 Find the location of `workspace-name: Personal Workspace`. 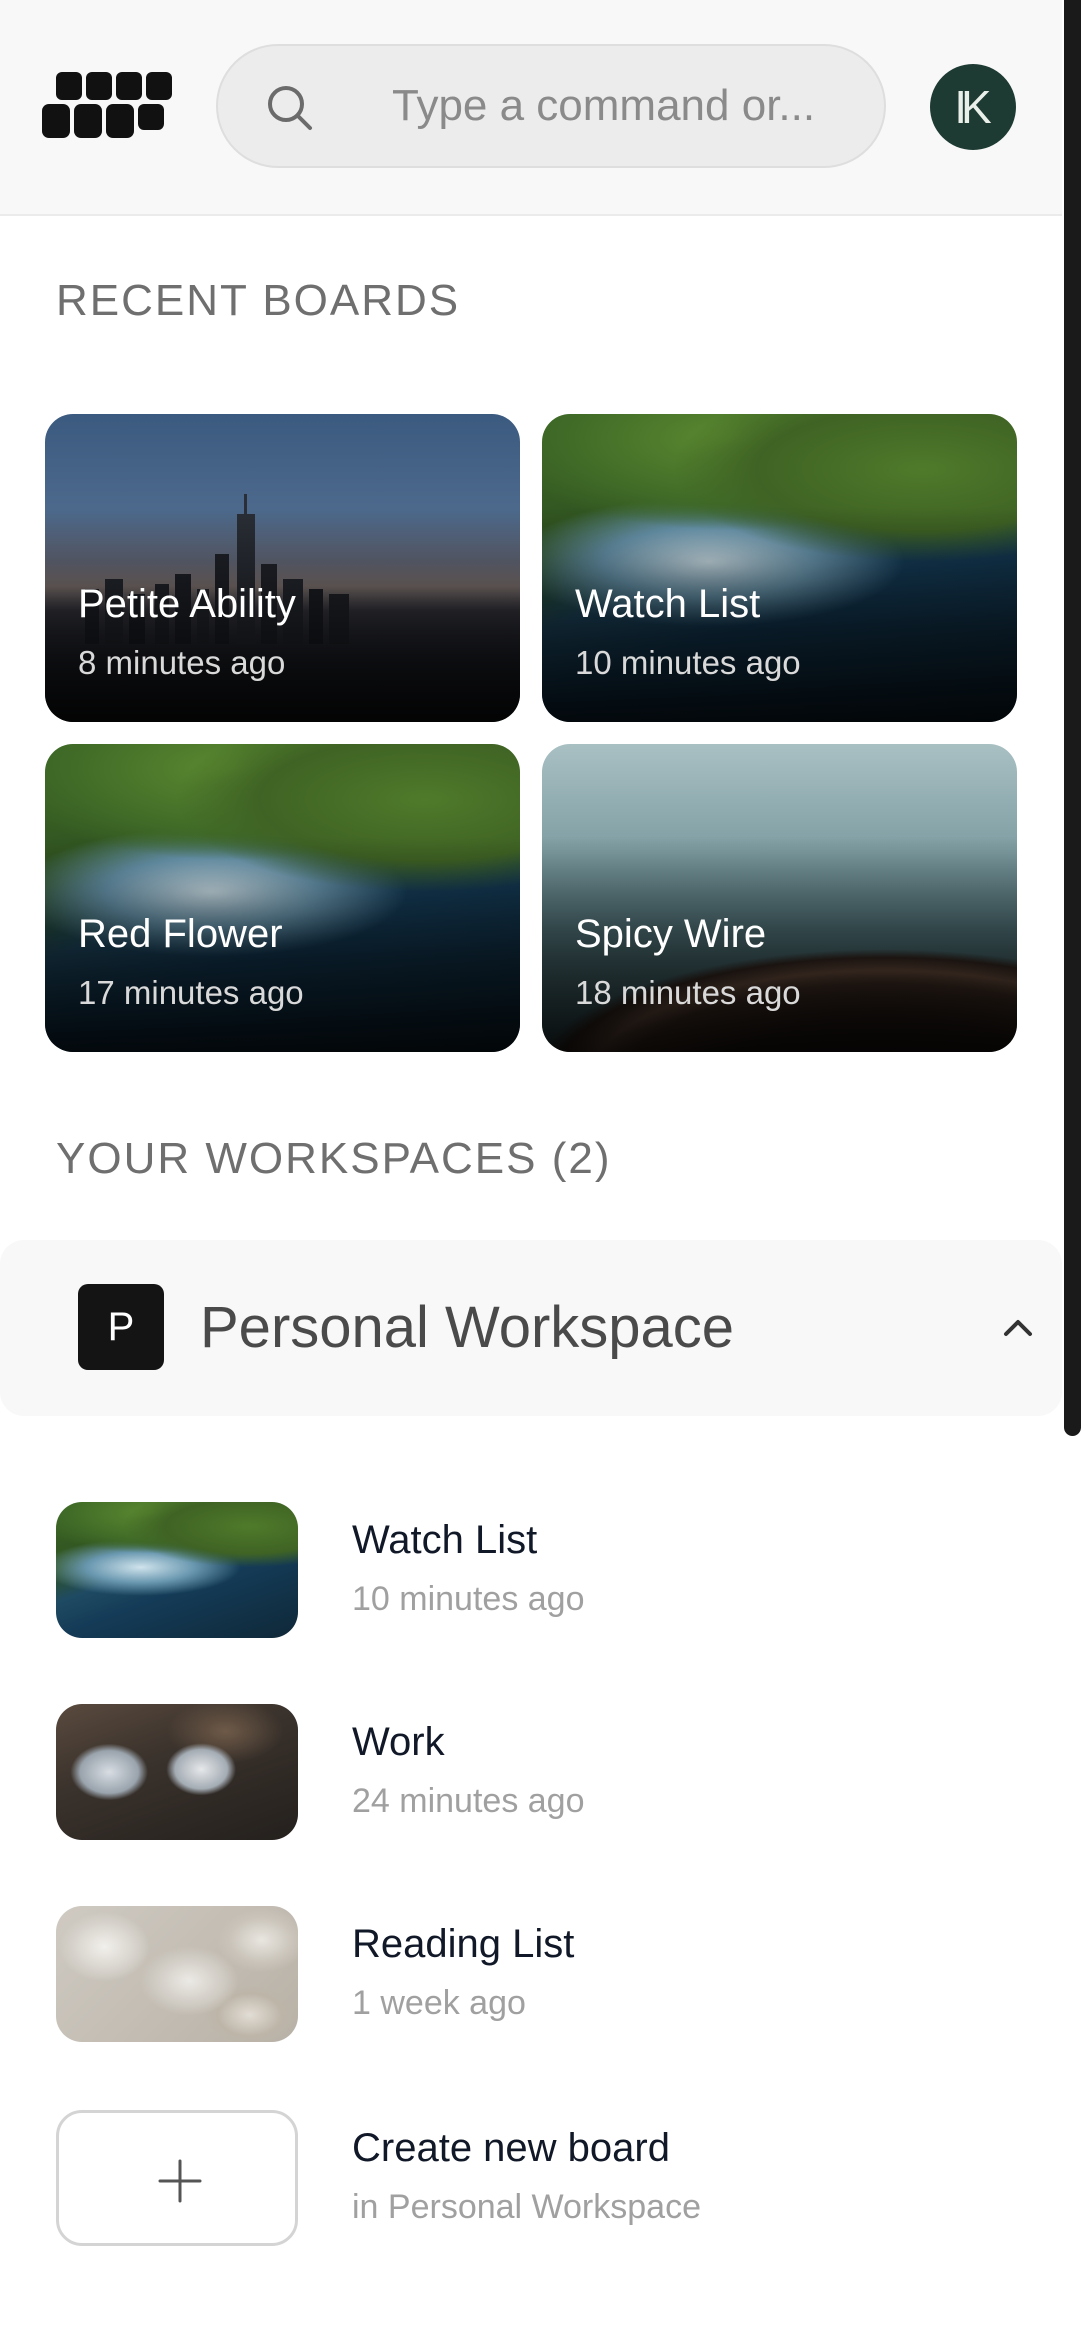

workspace-name: Personal Workspace is located at coordinates (467, 1327).